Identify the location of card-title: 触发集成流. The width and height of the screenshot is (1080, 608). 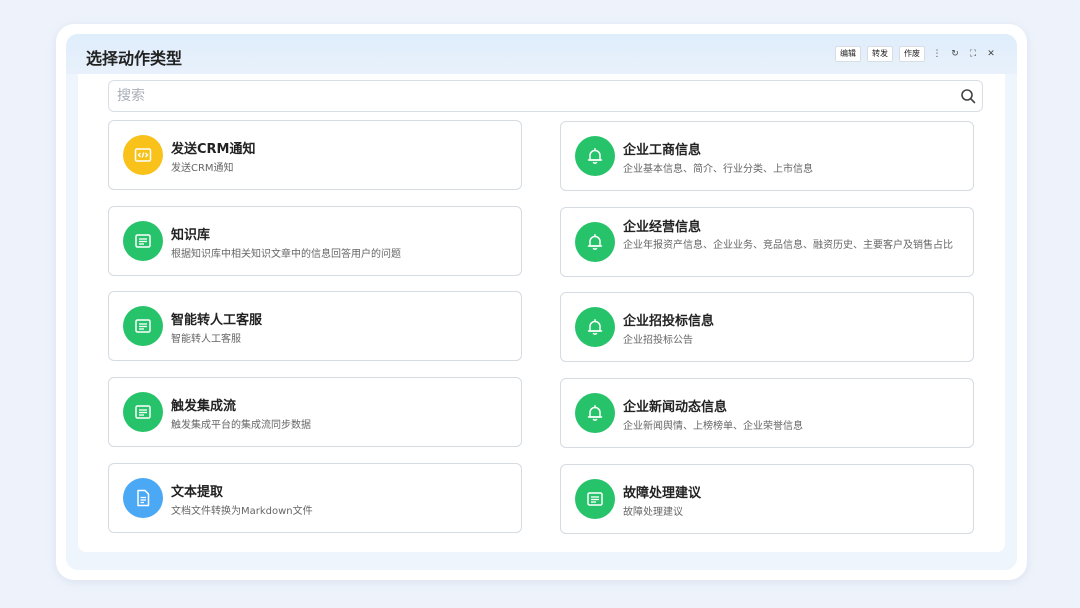
(204, 406).